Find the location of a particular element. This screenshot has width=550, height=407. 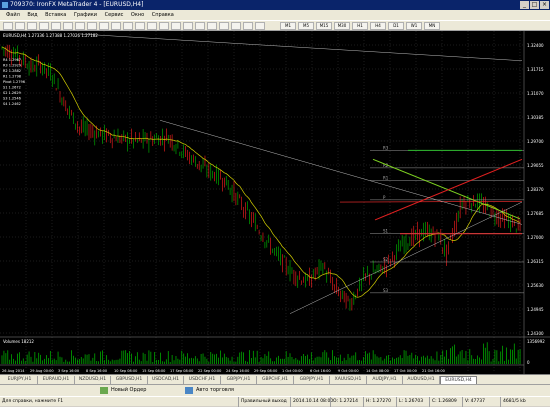

pivot-legend-item: S3 1.2546 is located at coordinates (12, 99).